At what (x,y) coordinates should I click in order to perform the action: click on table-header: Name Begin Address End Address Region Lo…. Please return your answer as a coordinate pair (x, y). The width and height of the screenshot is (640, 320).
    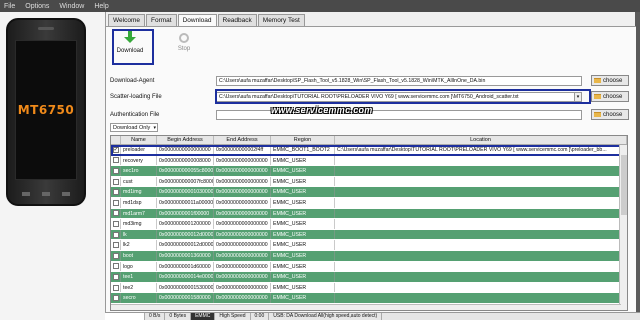
    Looking at the image, I should click on (369, 140).